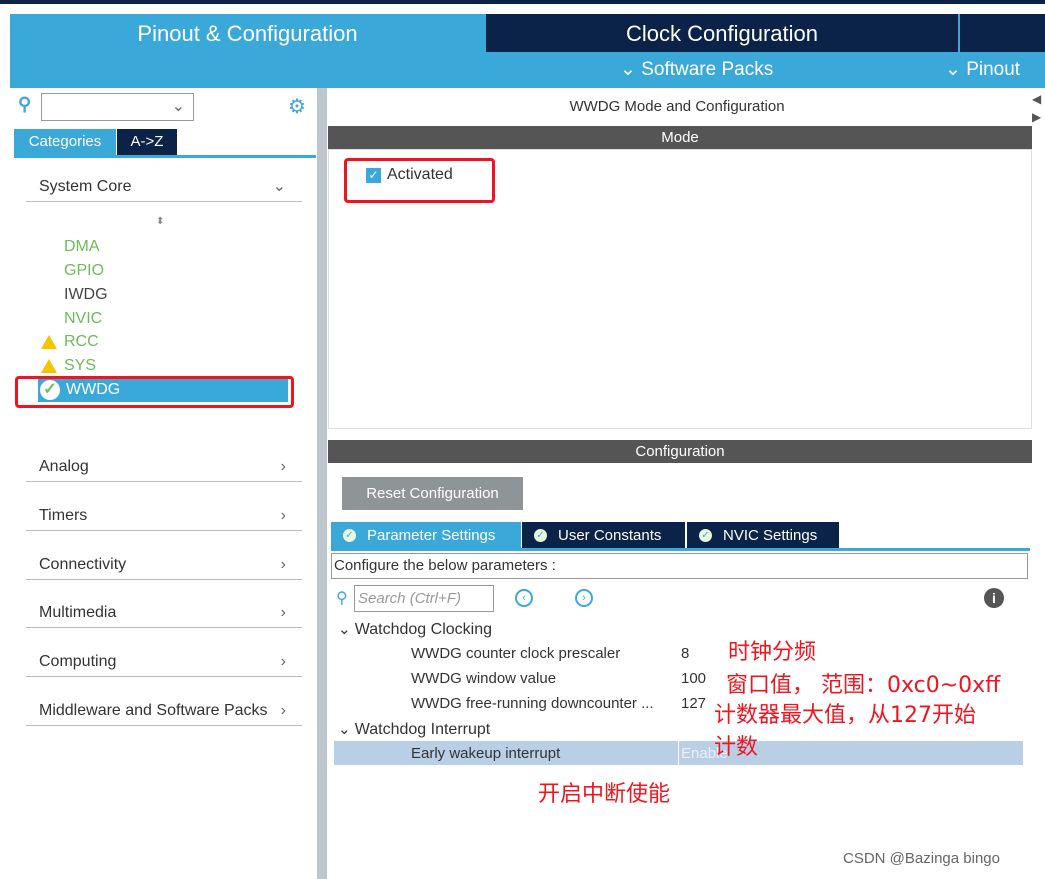 The height and width of the screenshot is (879, 1045). I want to click on panel-title: WWDG Mode and Configuration, so click(677, 106).